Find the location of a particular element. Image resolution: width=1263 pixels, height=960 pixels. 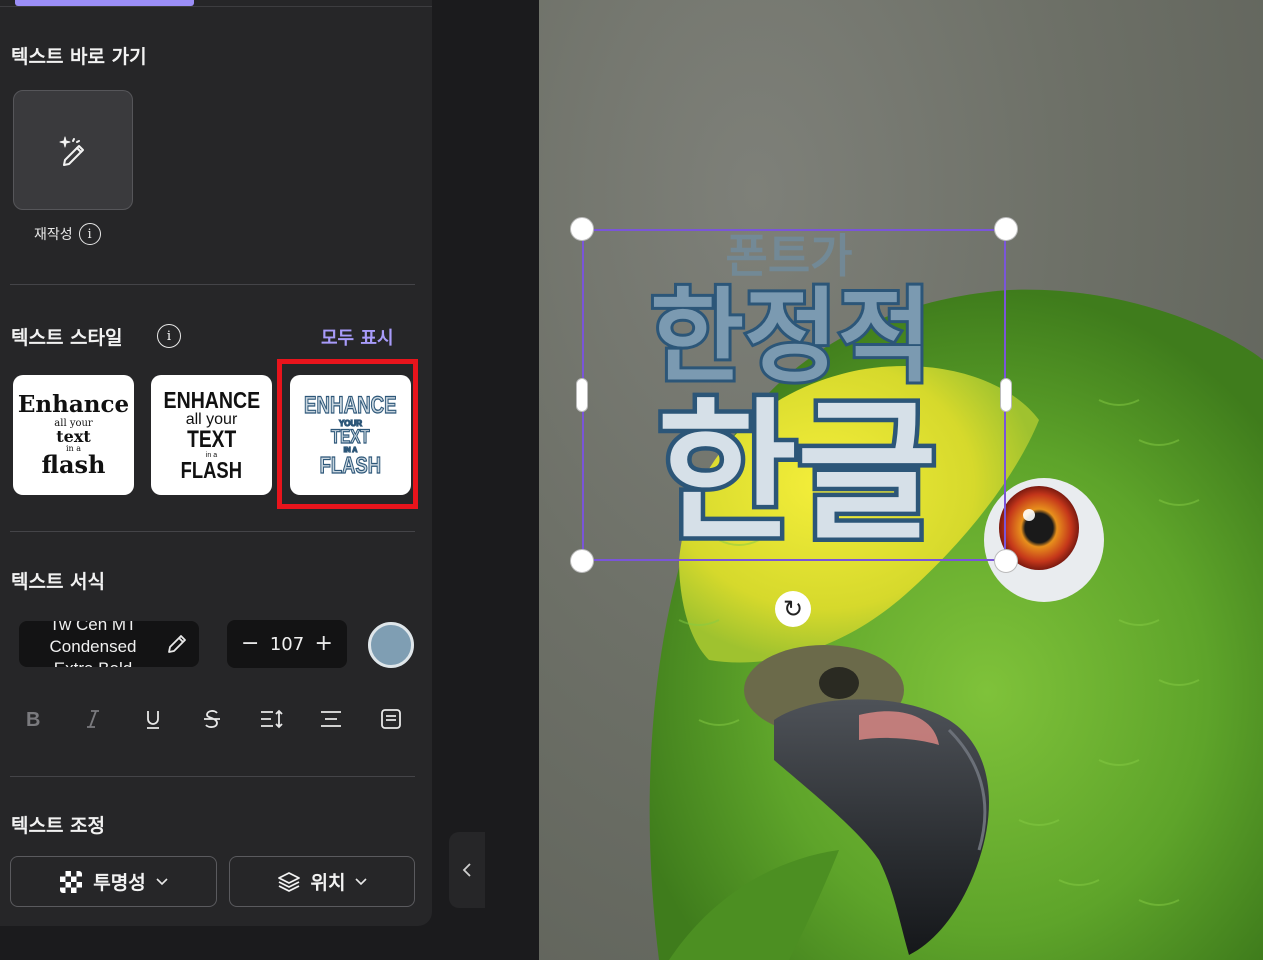

collapse-panel-button is located at coordinates (467, 870).